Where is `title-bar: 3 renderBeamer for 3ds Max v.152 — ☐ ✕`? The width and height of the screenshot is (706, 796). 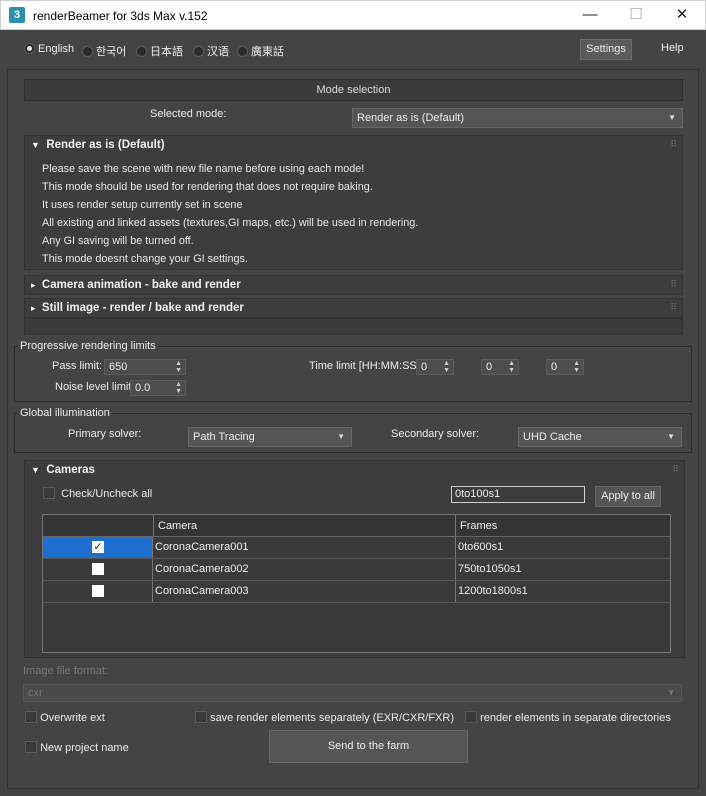
title-bar: 3 renderBeamer for 3ds Max v.152 — ☐ ✕ is located at coordinates (353, 15).